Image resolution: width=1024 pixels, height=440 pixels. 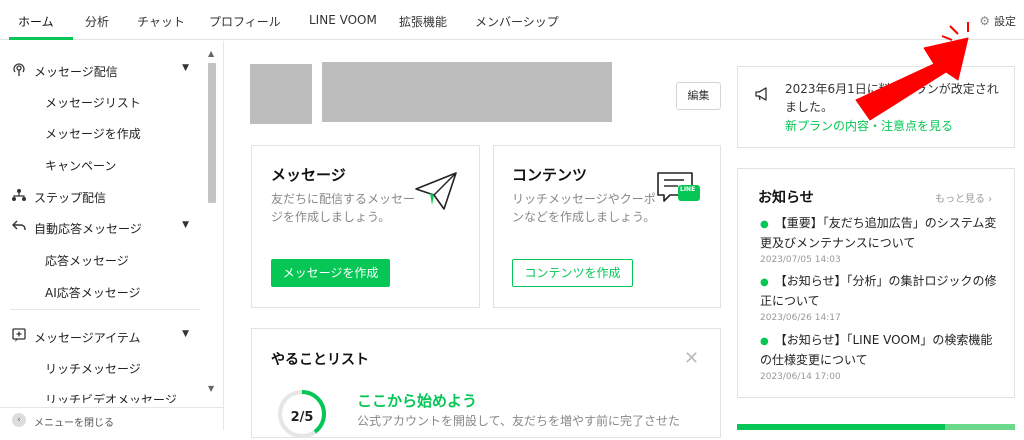 What do you see at coordinates (423, 21) in the screenshot?
I see `tab-extensions: 拡張機能` at bounding box center [423, 21].